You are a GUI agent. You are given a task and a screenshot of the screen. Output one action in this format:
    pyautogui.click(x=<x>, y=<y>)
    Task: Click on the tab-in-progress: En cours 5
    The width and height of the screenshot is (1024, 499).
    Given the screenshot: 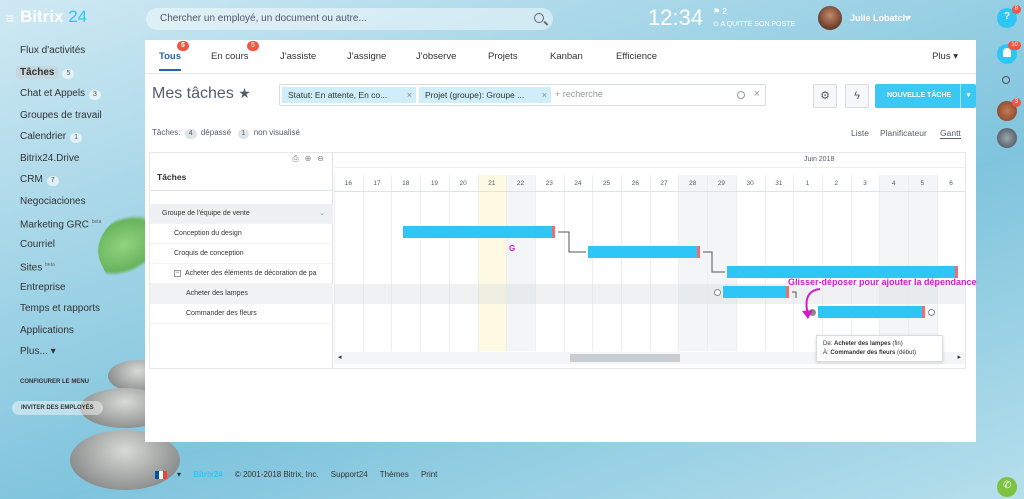 What is the action you would take?
    pyautogui.click(x=235, y=51)
    